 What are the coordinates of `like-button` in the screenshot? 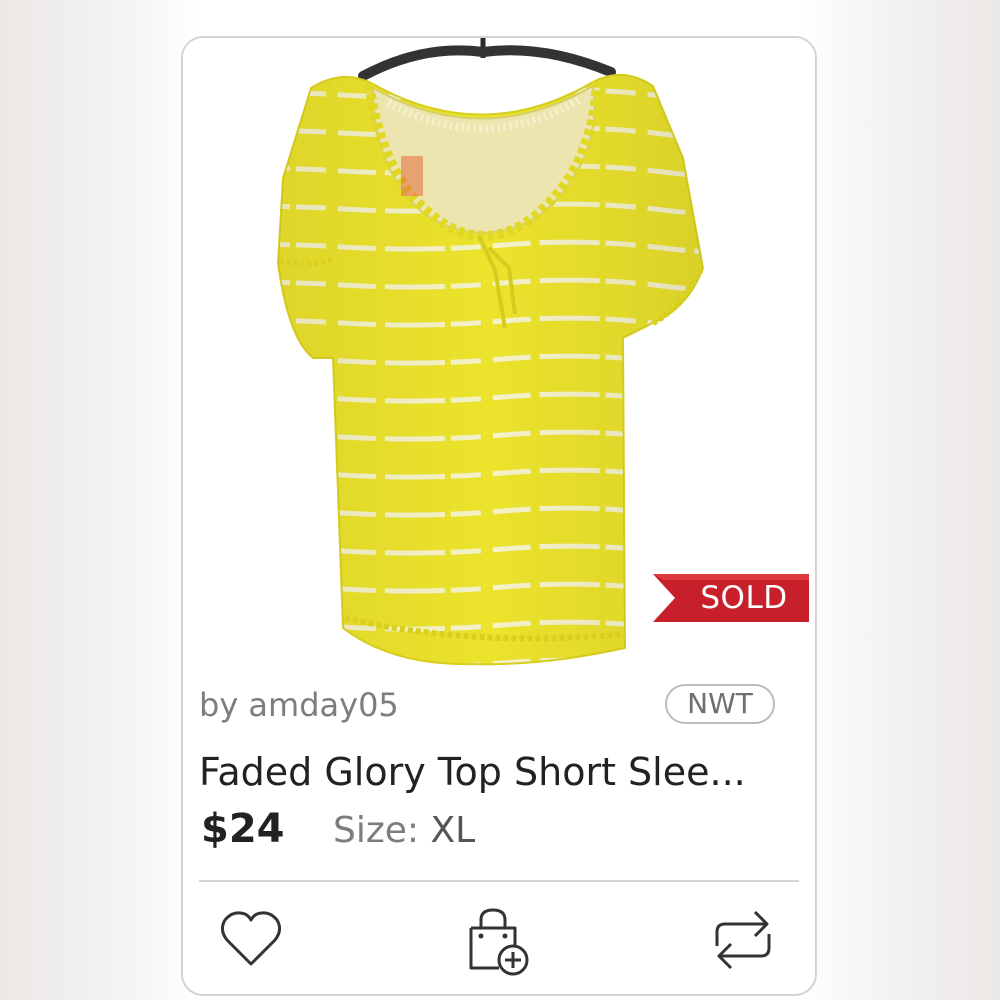 It's located at (251, 940).